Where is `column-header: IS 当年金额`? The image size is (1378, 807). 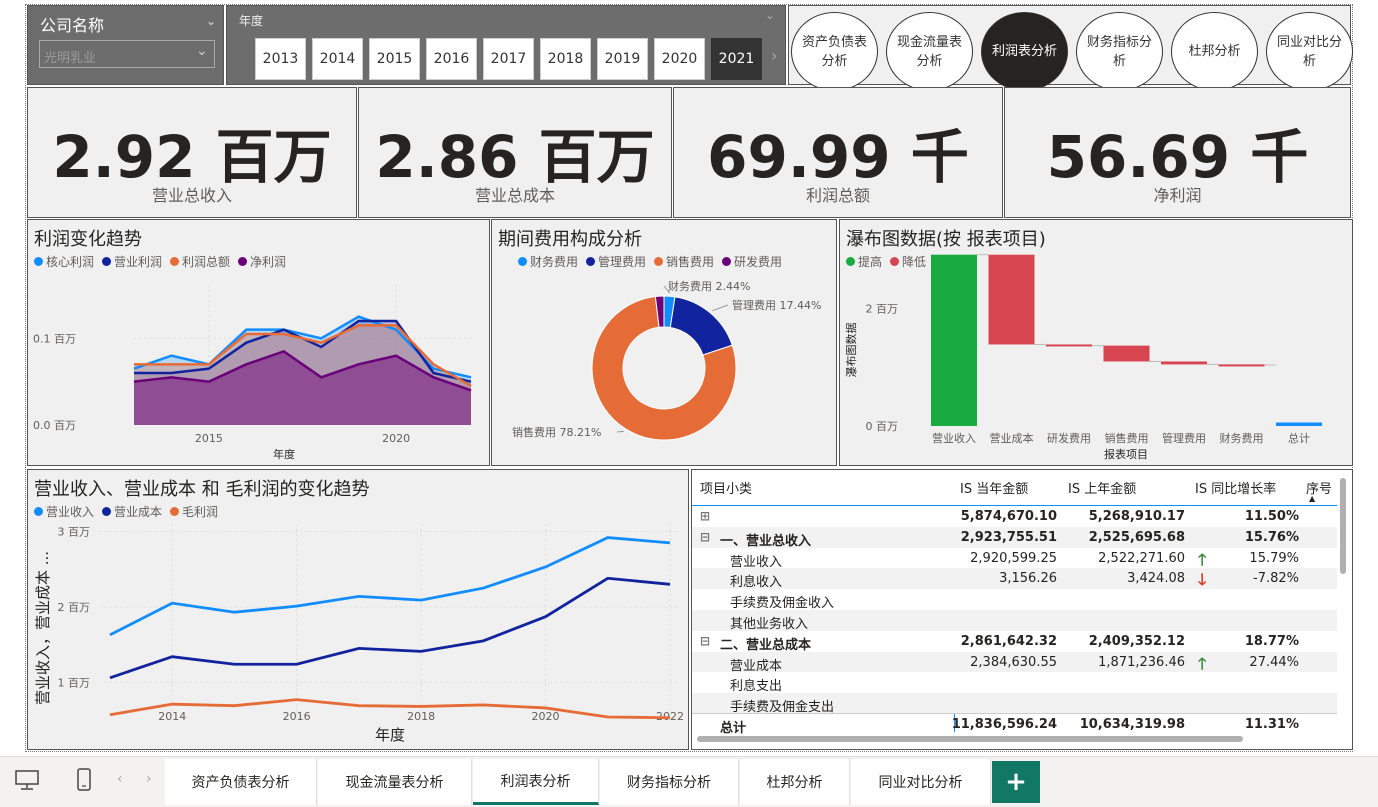 column-header: IS 当年金额 is located at coordinates (994, 487).